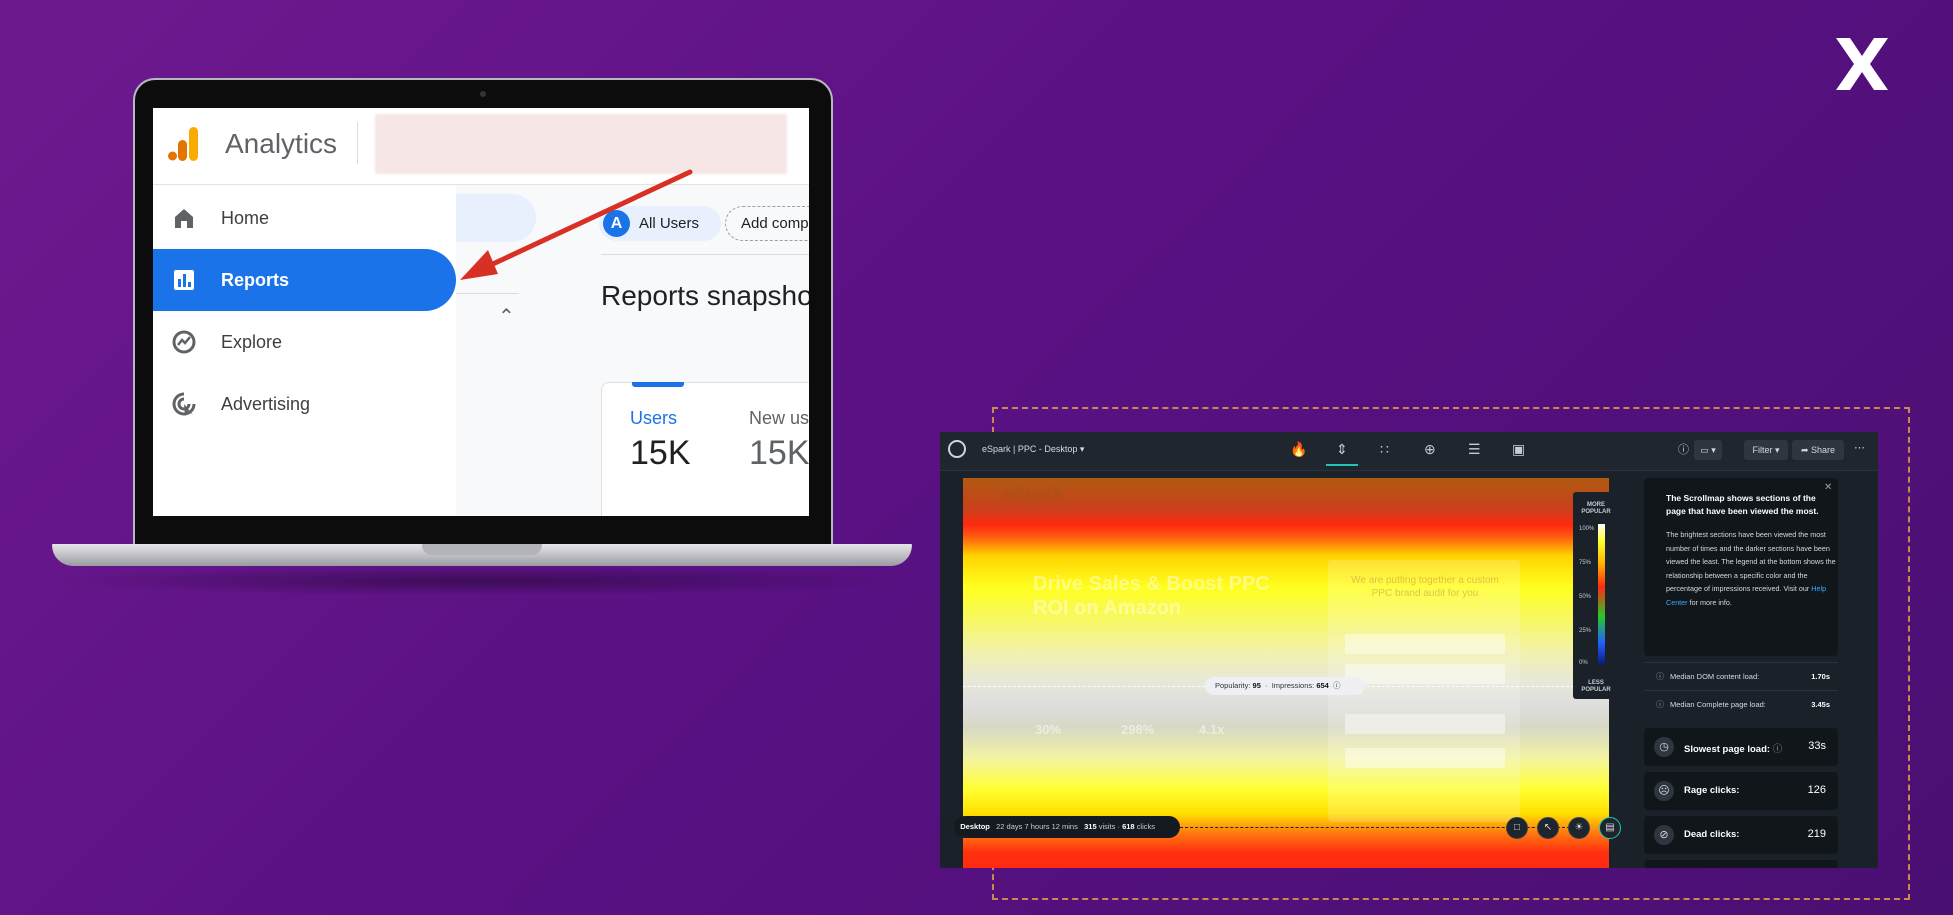 The width and height of the screenshot is (1953, 915). I want to click on scrollmap-icon: ⇕, so click(1342, 449).